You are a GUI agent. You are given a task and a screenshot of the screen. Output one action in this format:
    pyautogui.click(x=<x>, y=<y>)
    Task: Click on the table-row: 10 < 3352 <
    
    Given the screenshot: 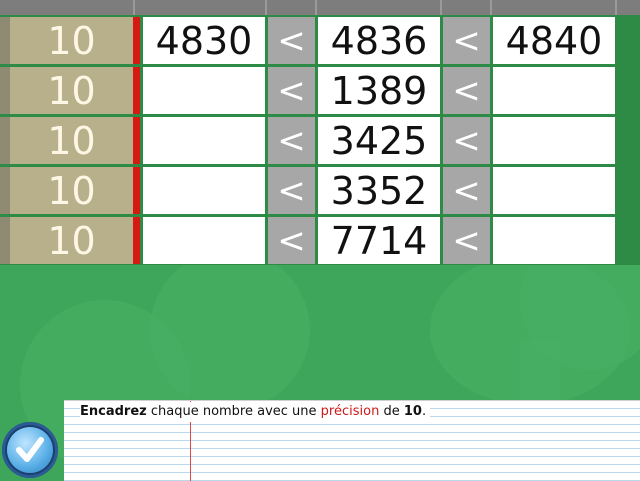 What is the action you would take?
    pyautogui.click(x=320, y=190)
    